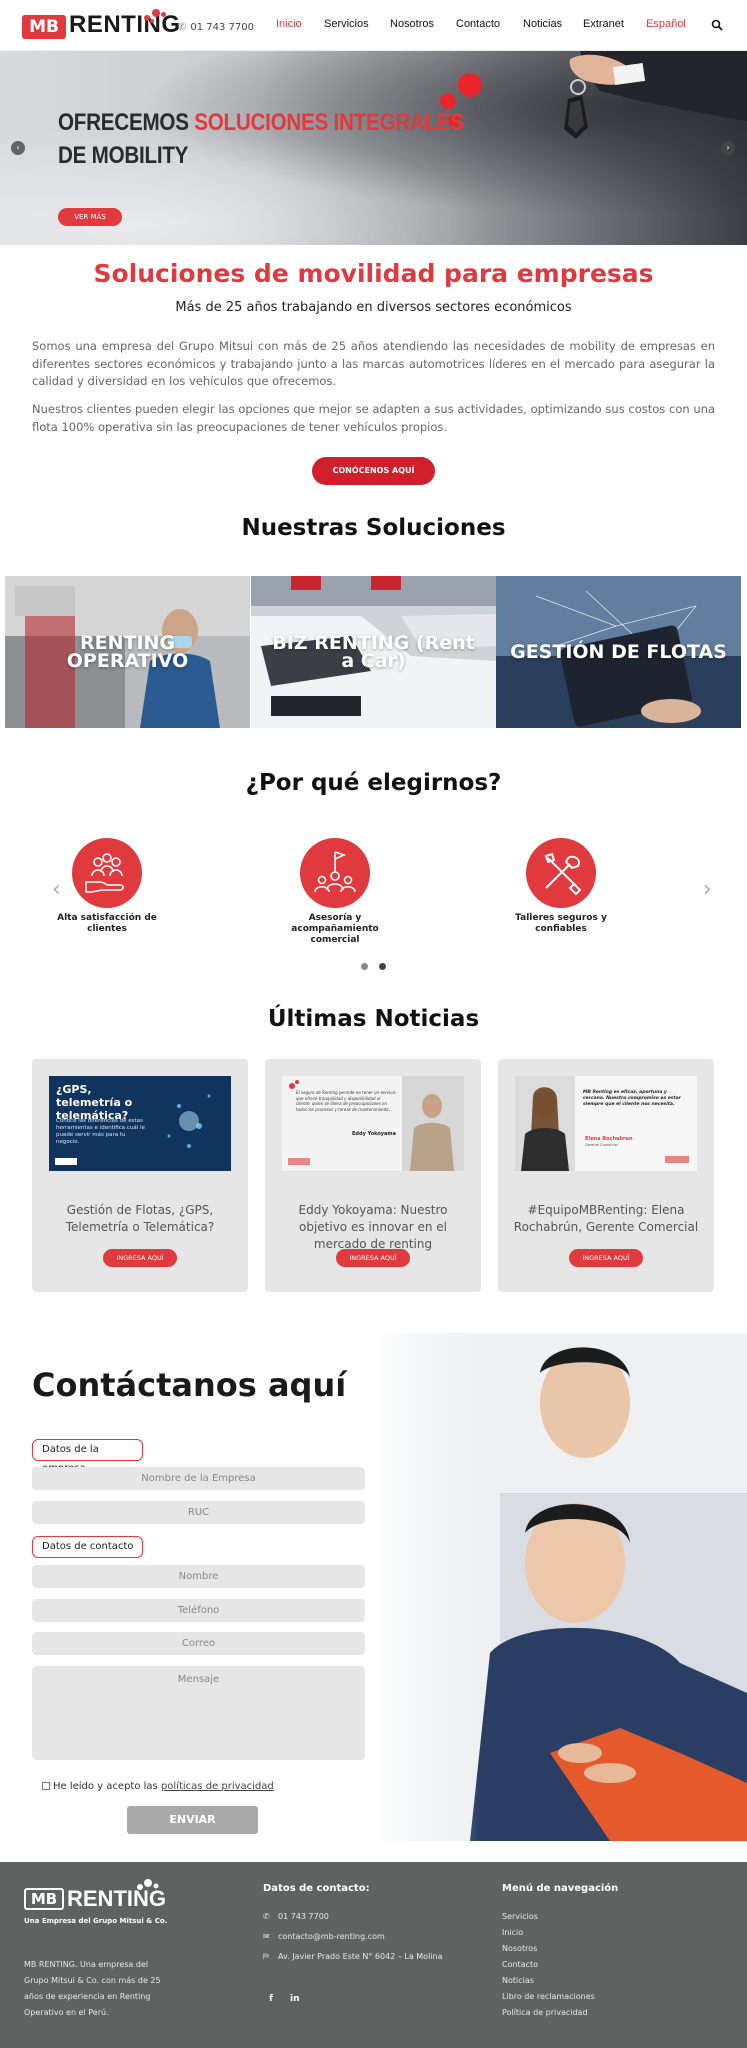  I want to click on solution-renting-operativo: RENTING OPERATIVO, so click(127, 652).